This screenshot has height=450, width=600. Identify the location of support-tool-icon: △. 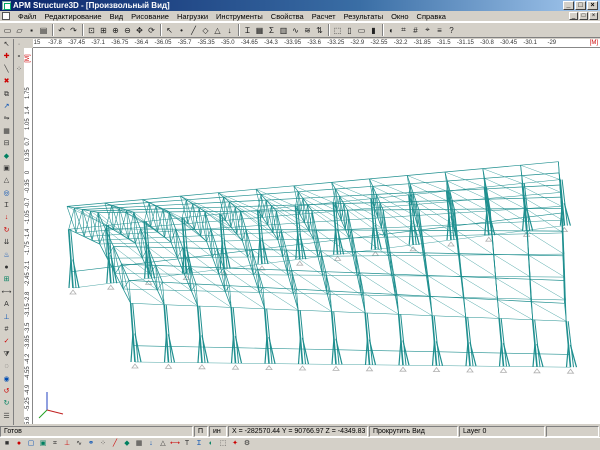
(6, 180).